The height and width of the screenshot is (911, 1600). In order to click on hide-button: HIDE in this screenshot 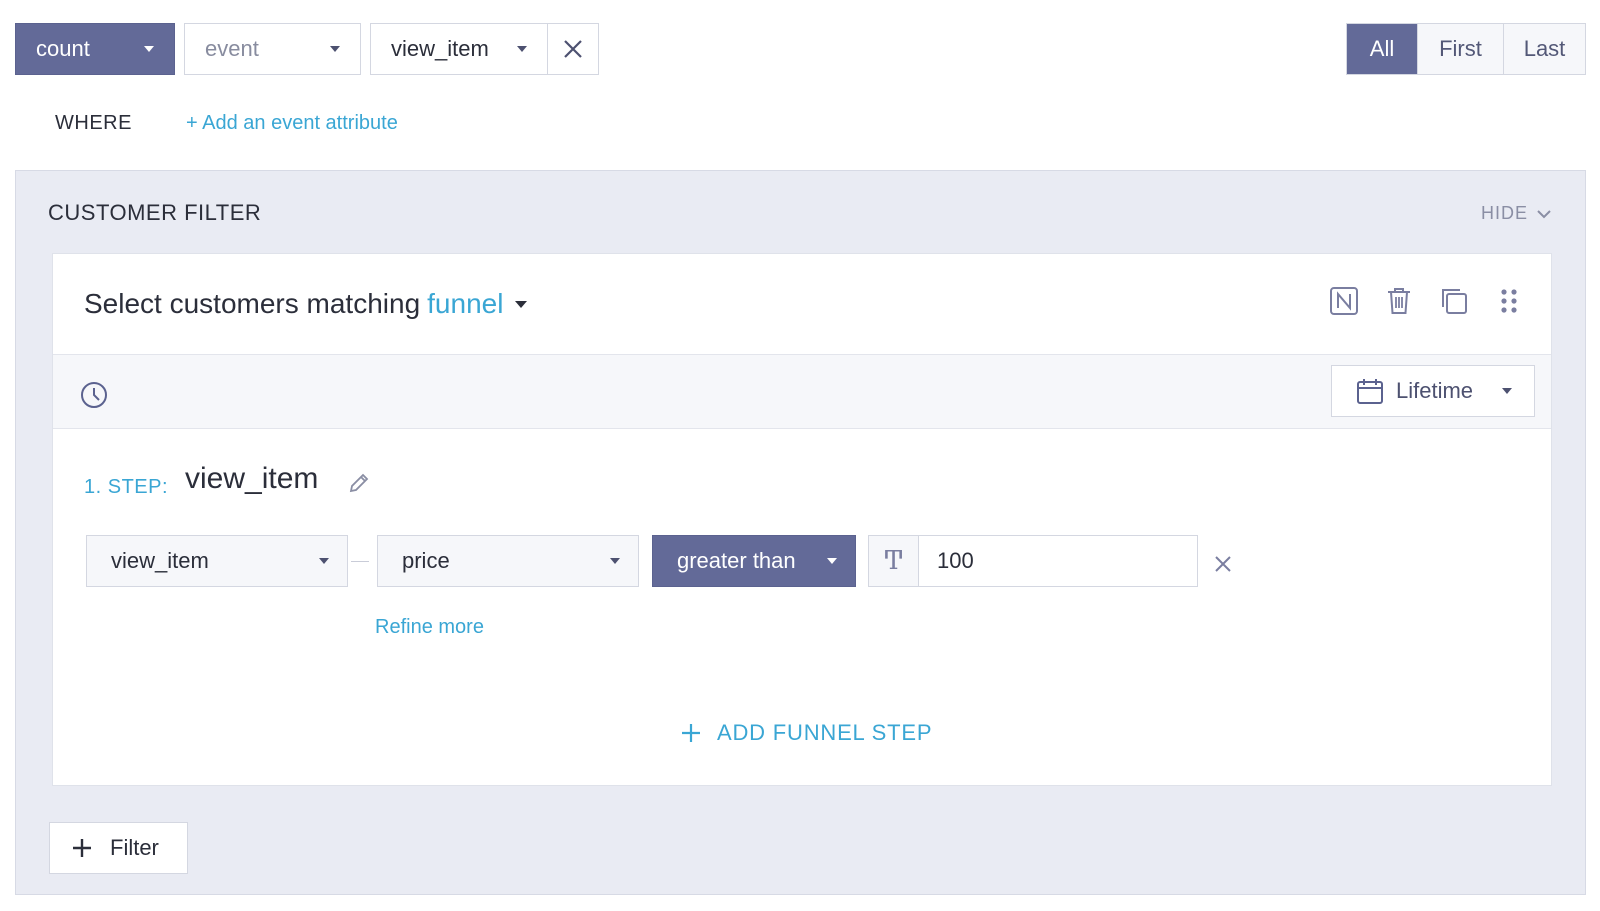, I will do `click(1516, 213)`.